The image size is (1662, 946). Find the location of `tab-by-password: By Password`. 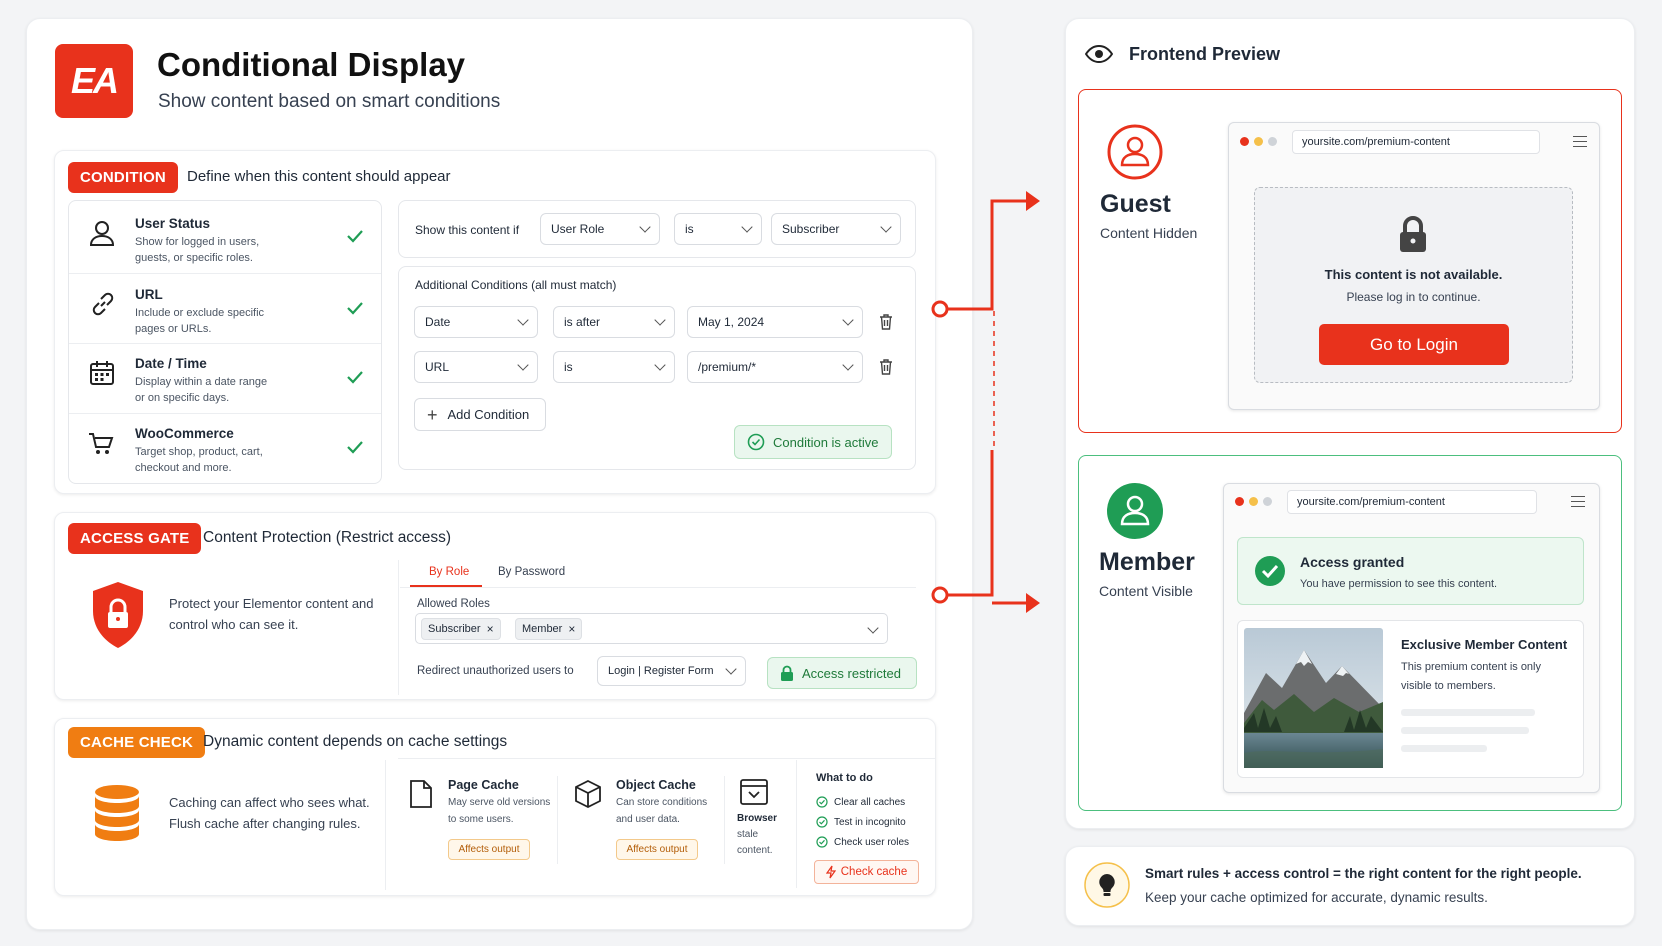

tab-by-password: By Password is located at coordinates (531, 572).